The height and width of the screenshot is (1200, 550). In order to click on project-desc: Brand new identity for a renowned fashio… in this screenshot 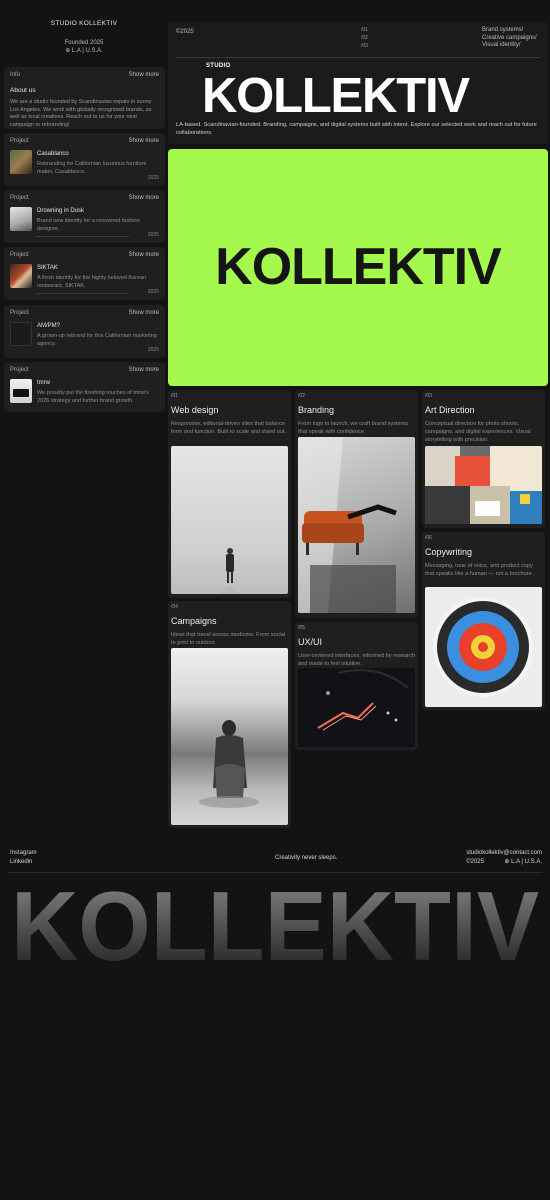, I will do `click(88, 225)`.